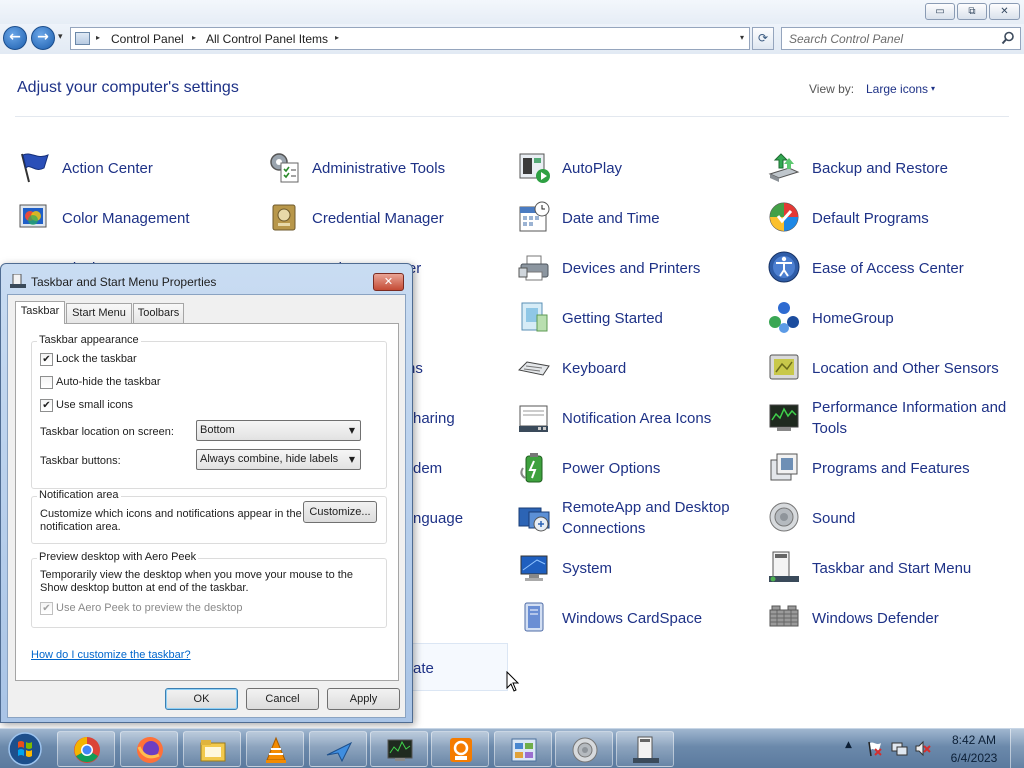  I want to click on cp-item-label: Notification Area Icons, so click(637, 418).